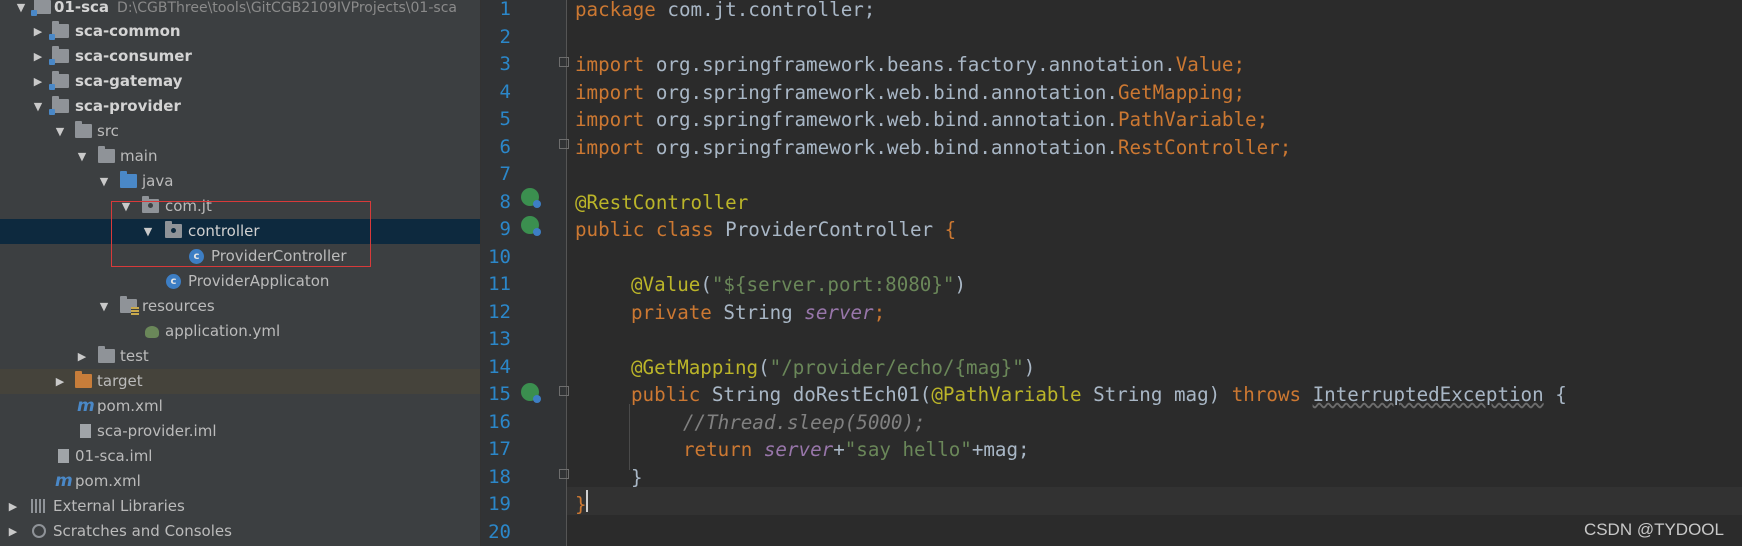  I want to click on tree-row-root-pom-xml: m pom.xml, so click(240, 481).